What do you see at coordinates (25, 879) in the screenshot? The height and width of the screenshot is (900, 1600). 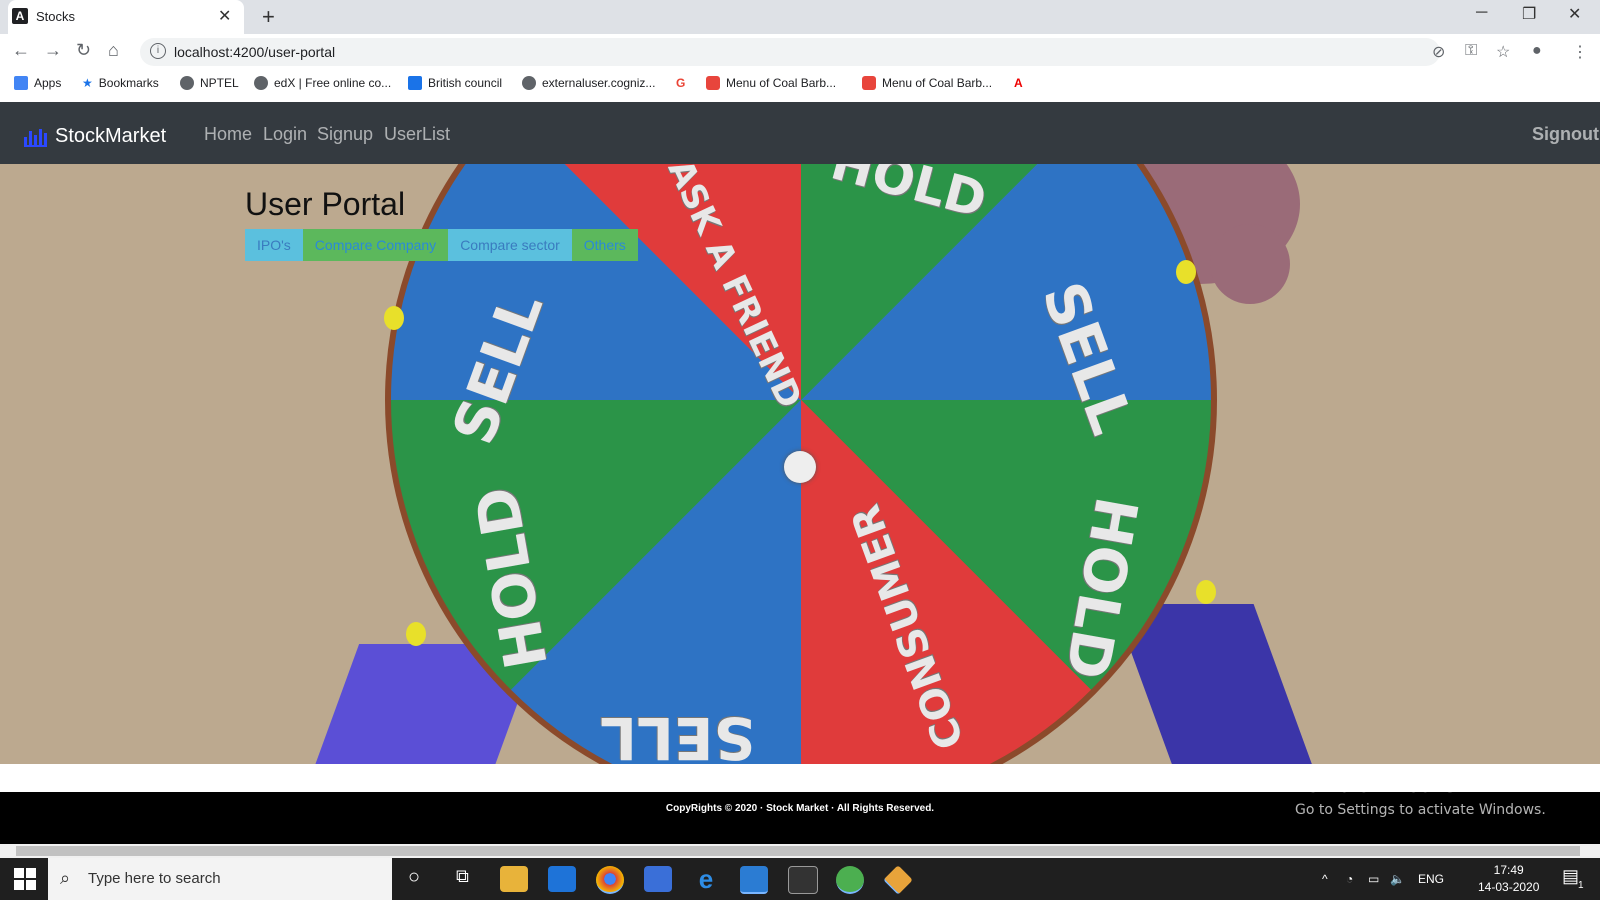 I see `windows-start-icon` at bounding box center [25, 879].